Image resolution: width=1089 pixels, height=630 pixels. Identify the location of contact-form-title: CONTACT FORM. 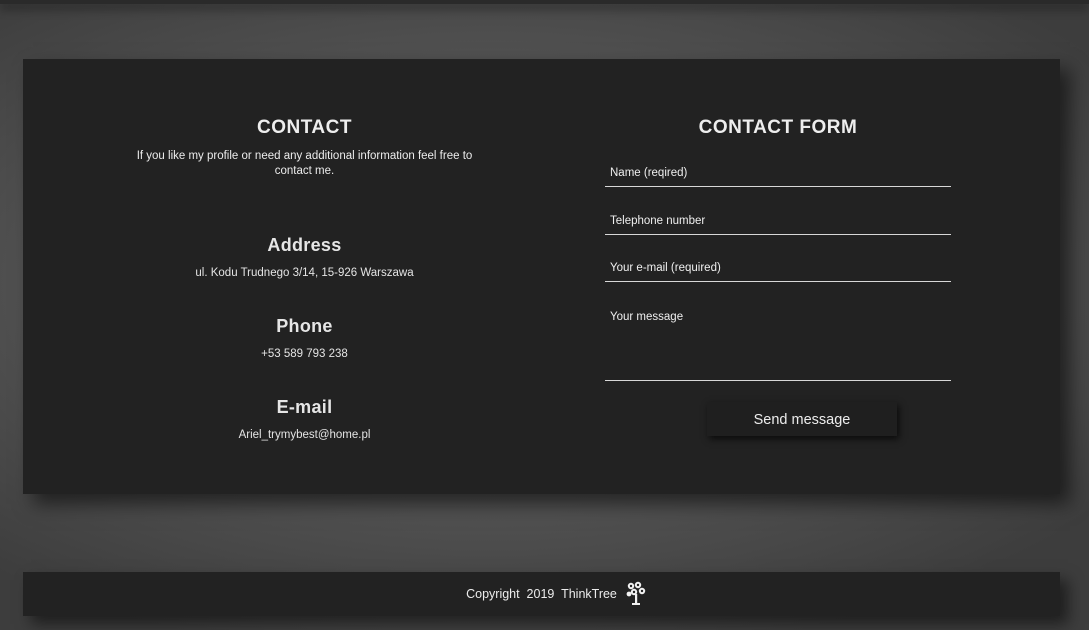
(778, 127).